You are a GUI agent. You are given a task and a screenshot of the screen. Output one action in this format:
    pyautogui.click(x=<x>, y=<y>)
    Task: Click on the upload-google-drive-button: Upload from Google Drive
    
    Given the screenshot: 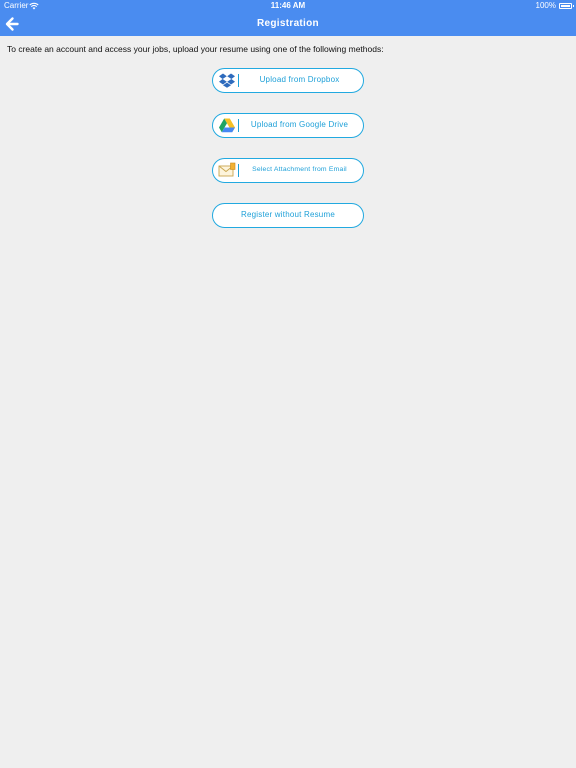 What is the action you would take?
    pyautogui.click(x=288, y=125)
    